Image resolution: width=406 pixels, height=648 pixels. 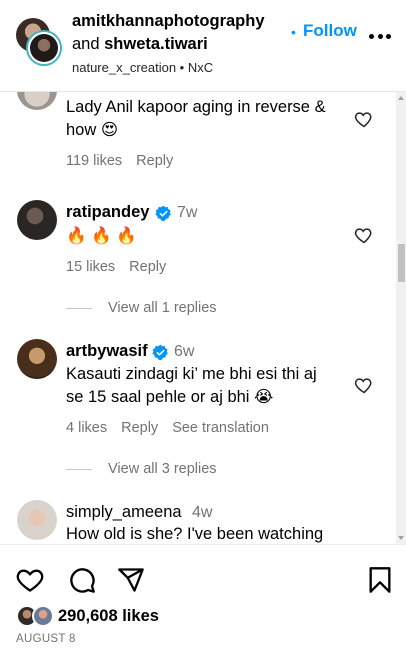 I want to click on comment-meta: 119 likes Reply, so click(x=126, y=161).